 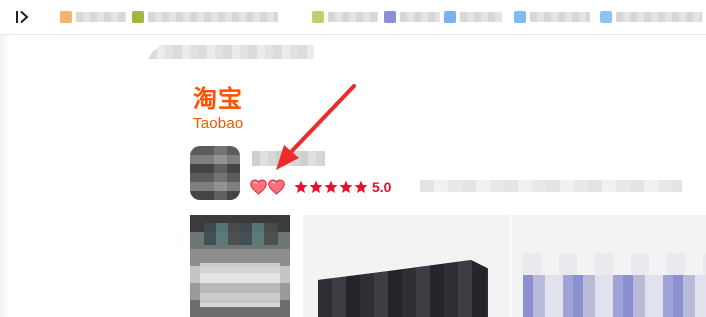 I want to click on shop-description-redacted, so click(x=551, y=186).